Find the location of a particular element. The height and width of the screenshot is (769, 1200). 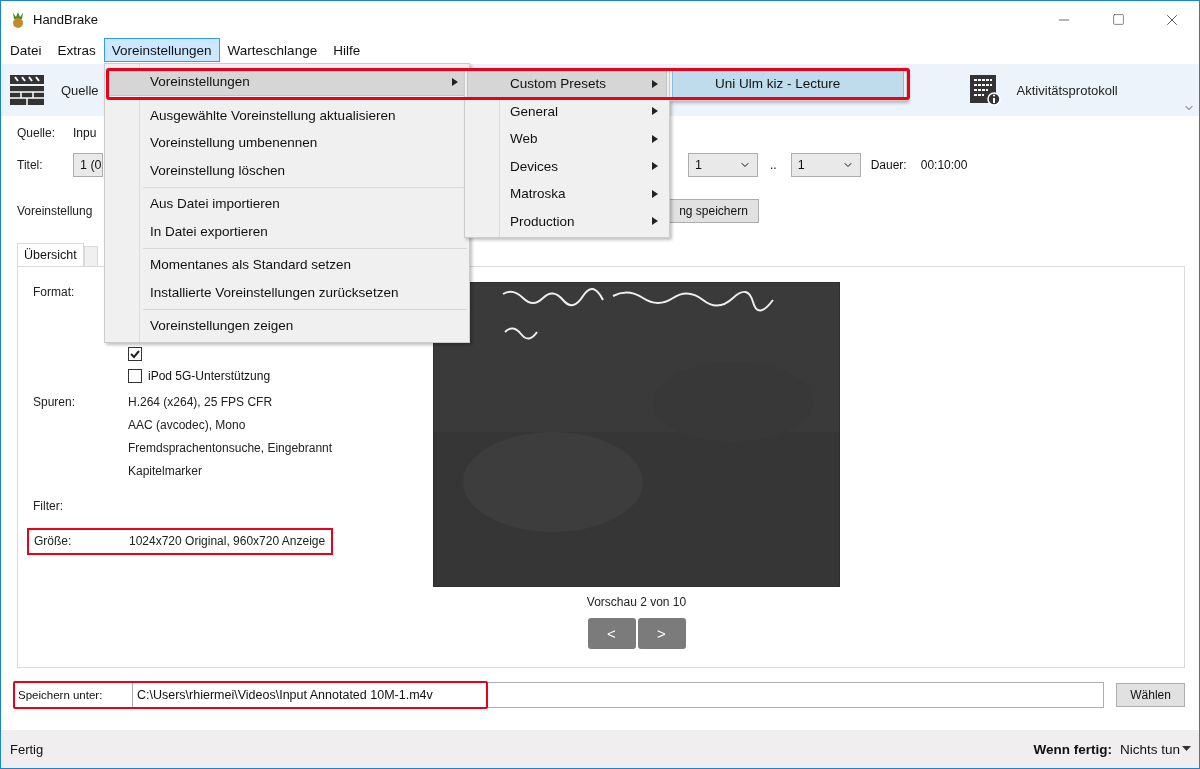

menu-item: Web is located at coordinates (567, 139).